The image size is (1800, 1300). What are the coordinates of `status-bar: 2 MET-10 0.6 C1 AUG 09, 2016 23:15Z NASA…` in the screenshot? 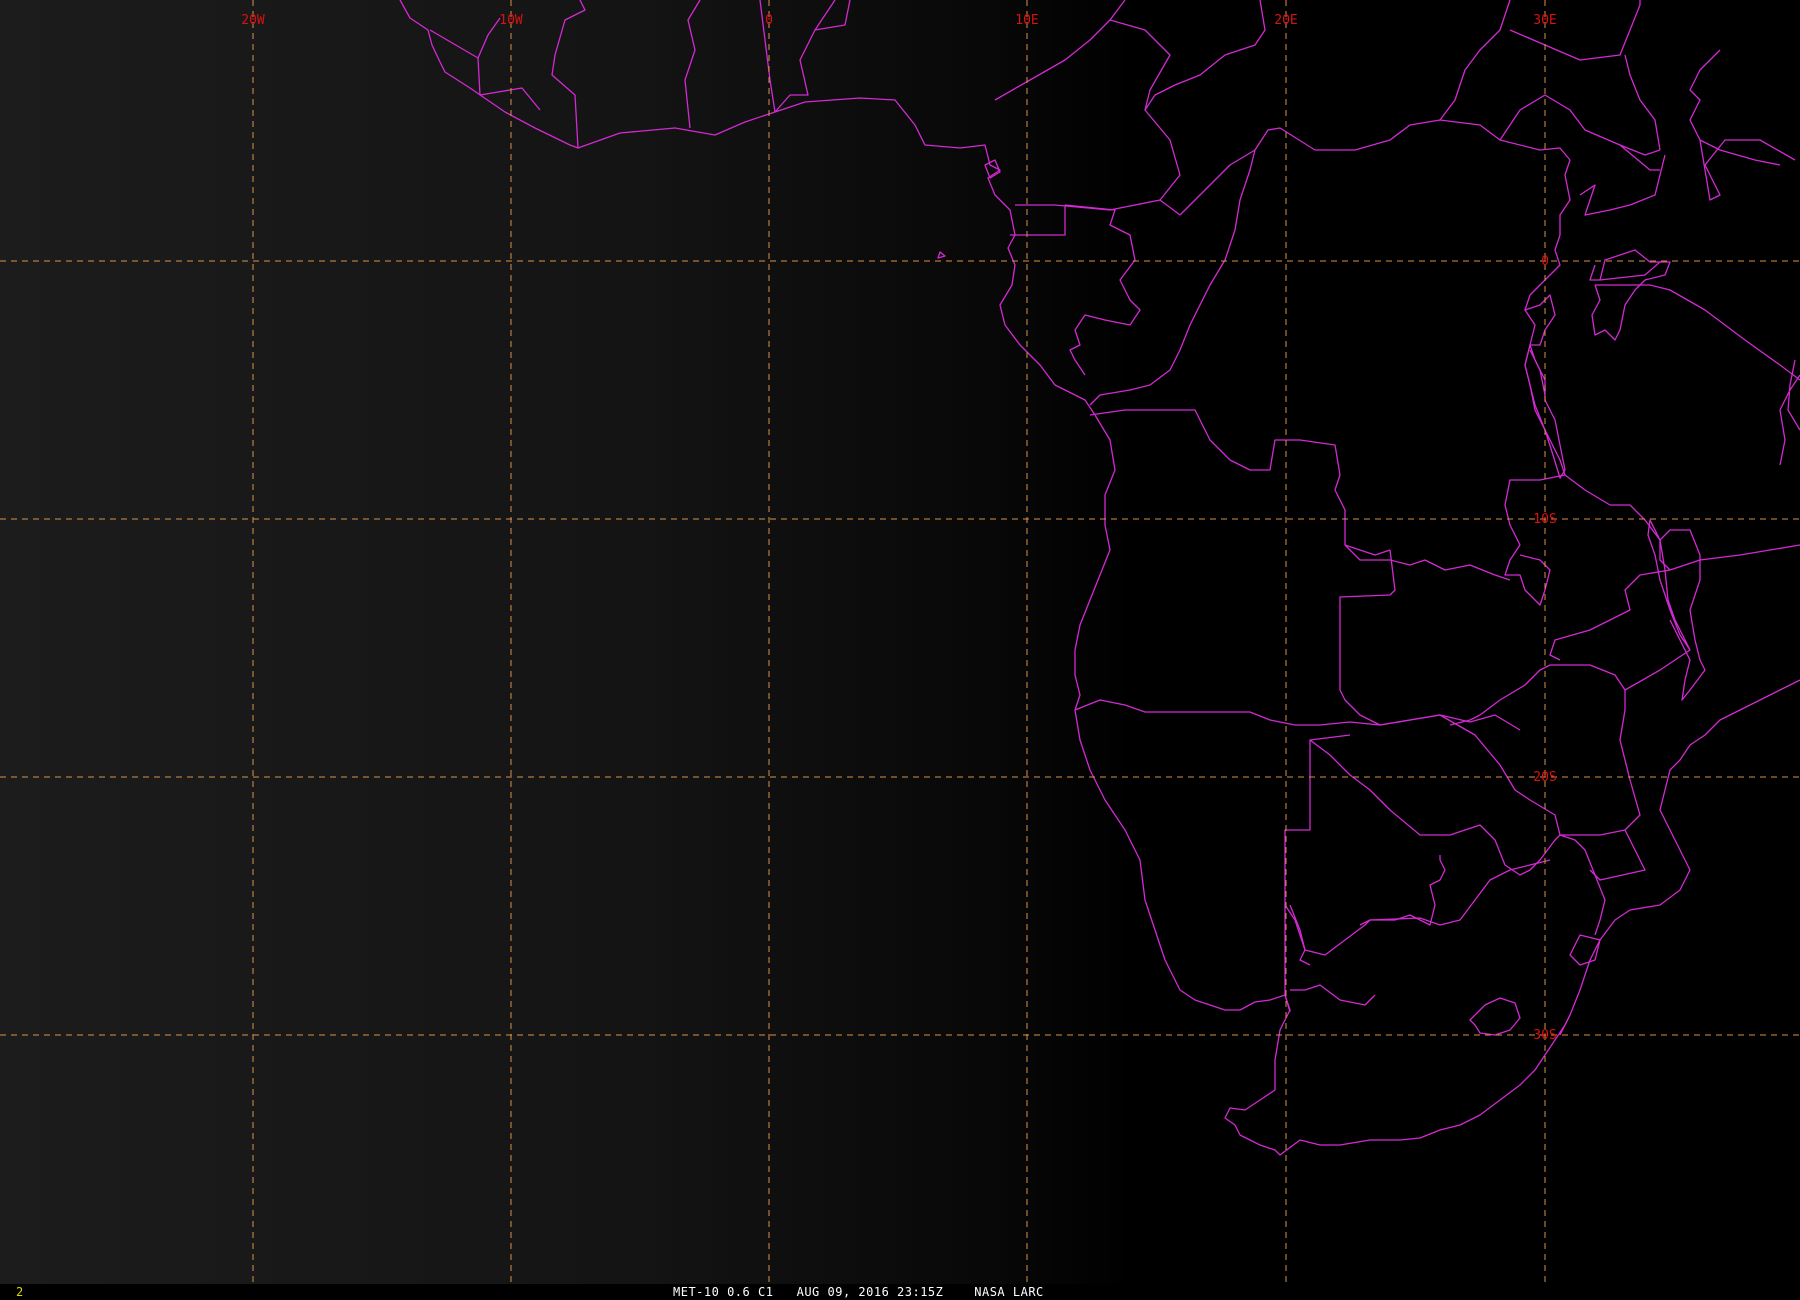 It's located at (900, 1292).